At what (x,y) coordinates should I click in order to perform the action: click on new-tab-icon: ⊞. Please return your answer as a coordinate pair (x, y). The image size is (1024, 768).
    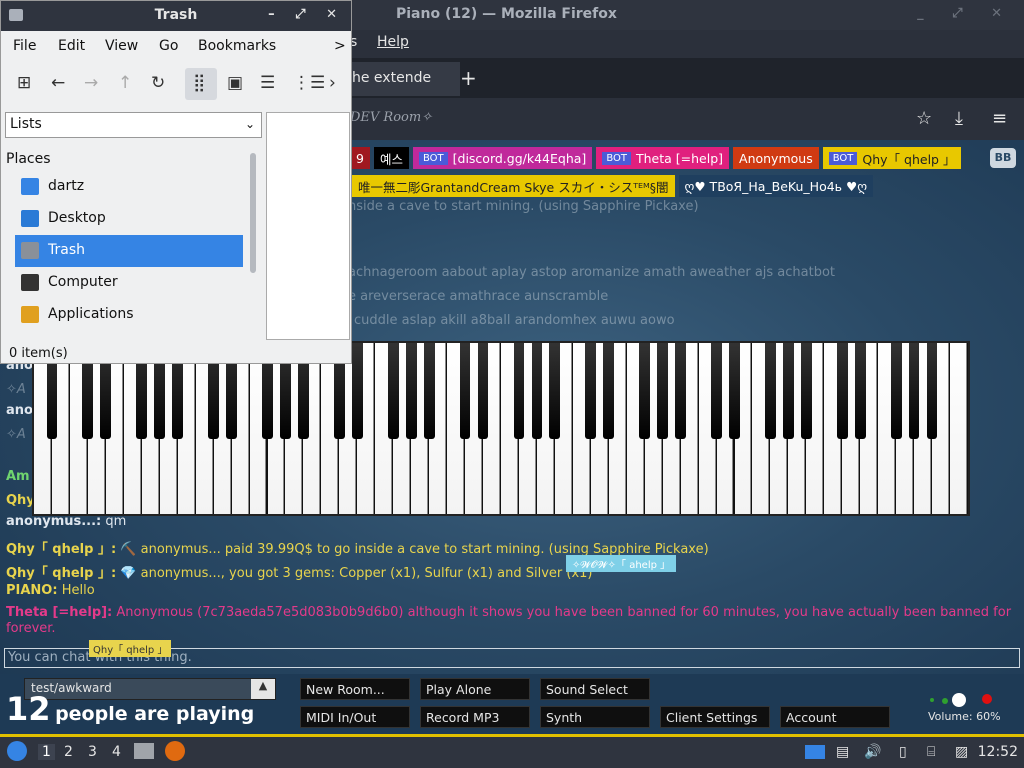
    Looking at the image, I should click on (24, 83).